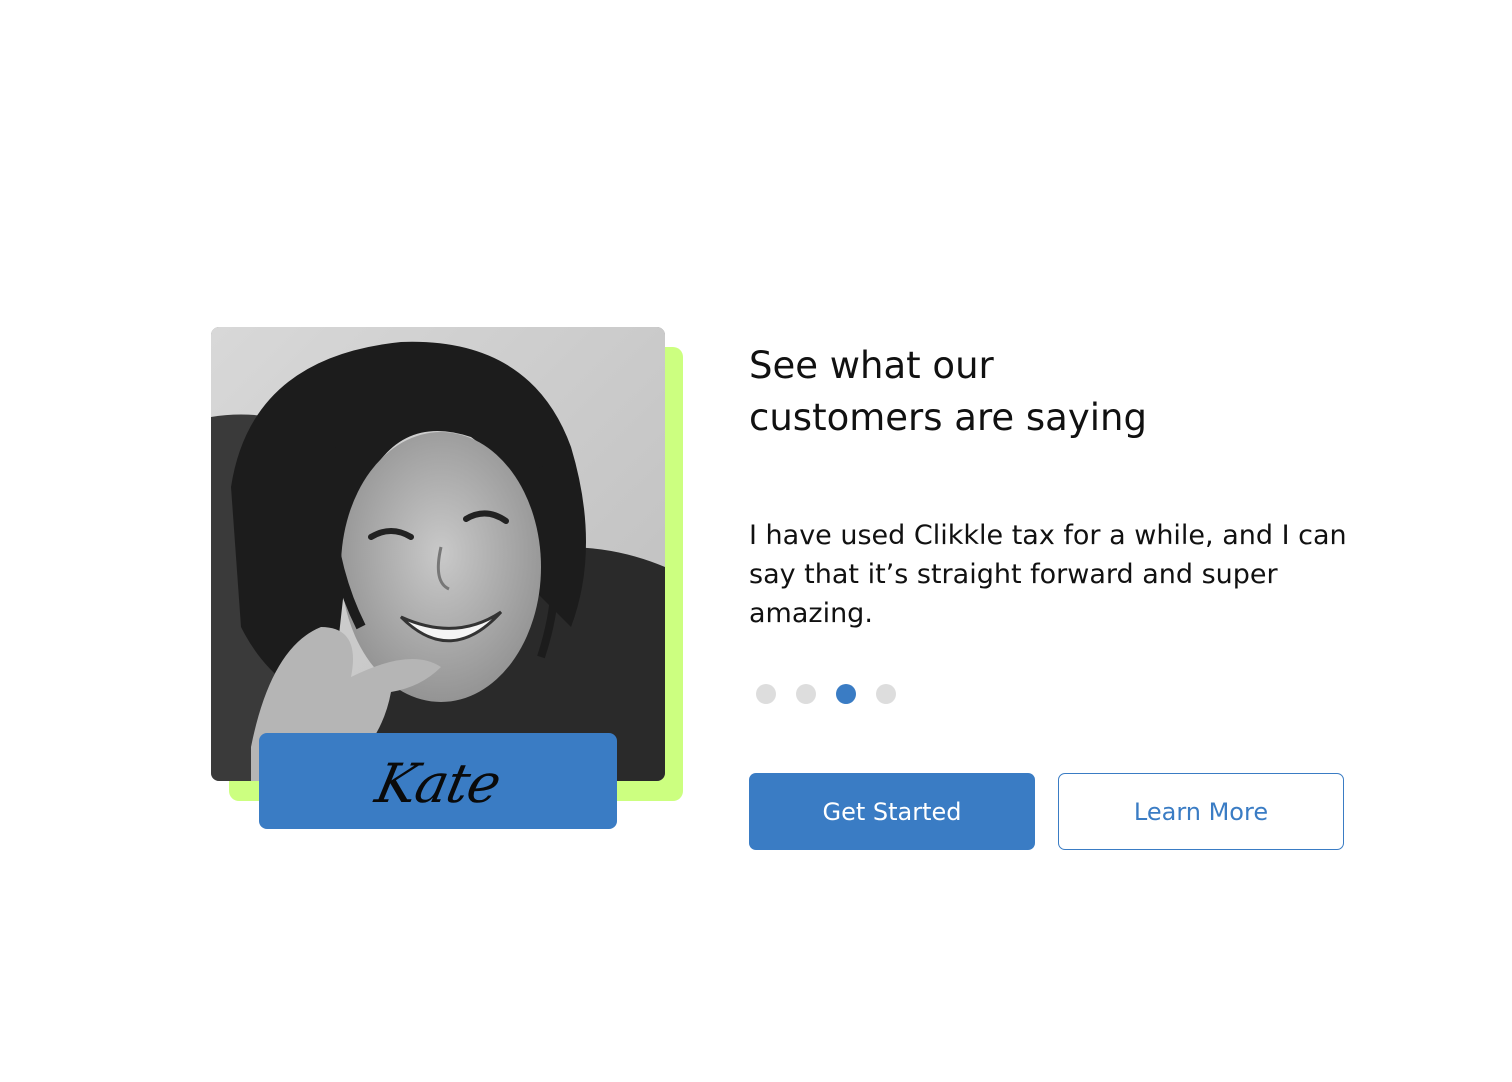  I want to click on section-heading: See what our customers are saying, so click(1029, 392).